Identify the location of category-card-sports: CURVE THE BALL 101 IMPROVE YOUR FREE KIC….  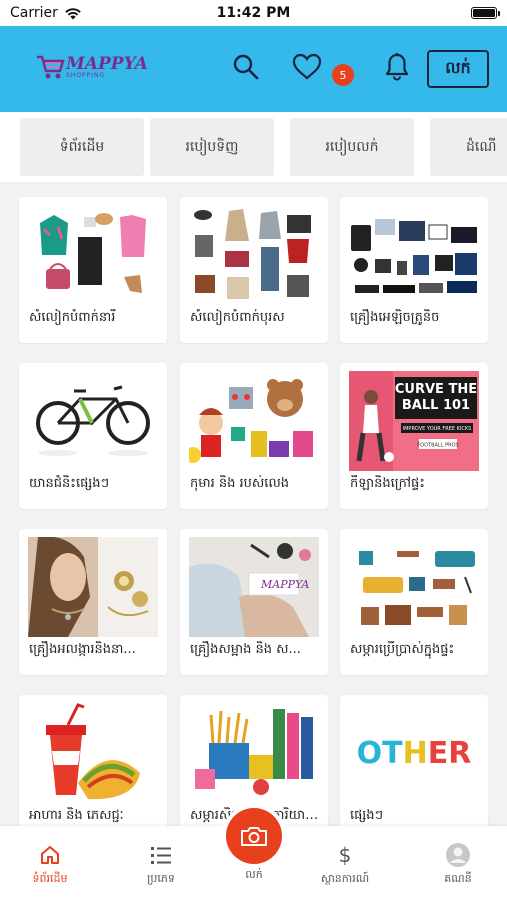
(414, 436).